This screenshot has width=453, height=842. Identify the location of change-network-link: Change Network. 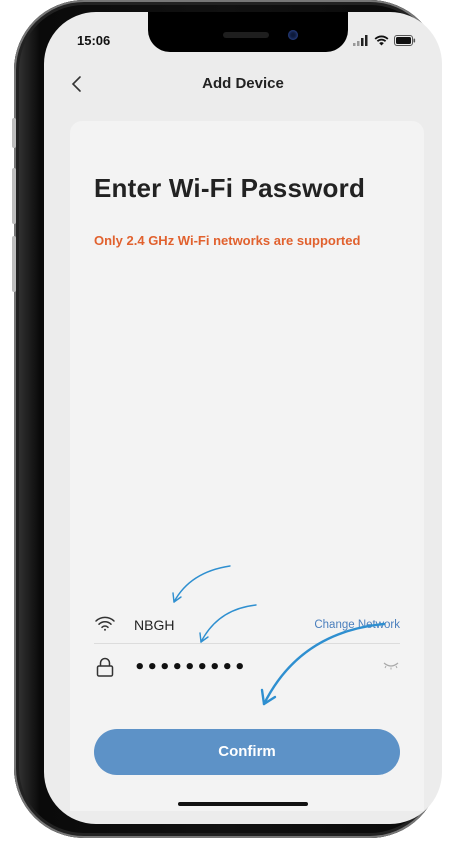
(357, 625).